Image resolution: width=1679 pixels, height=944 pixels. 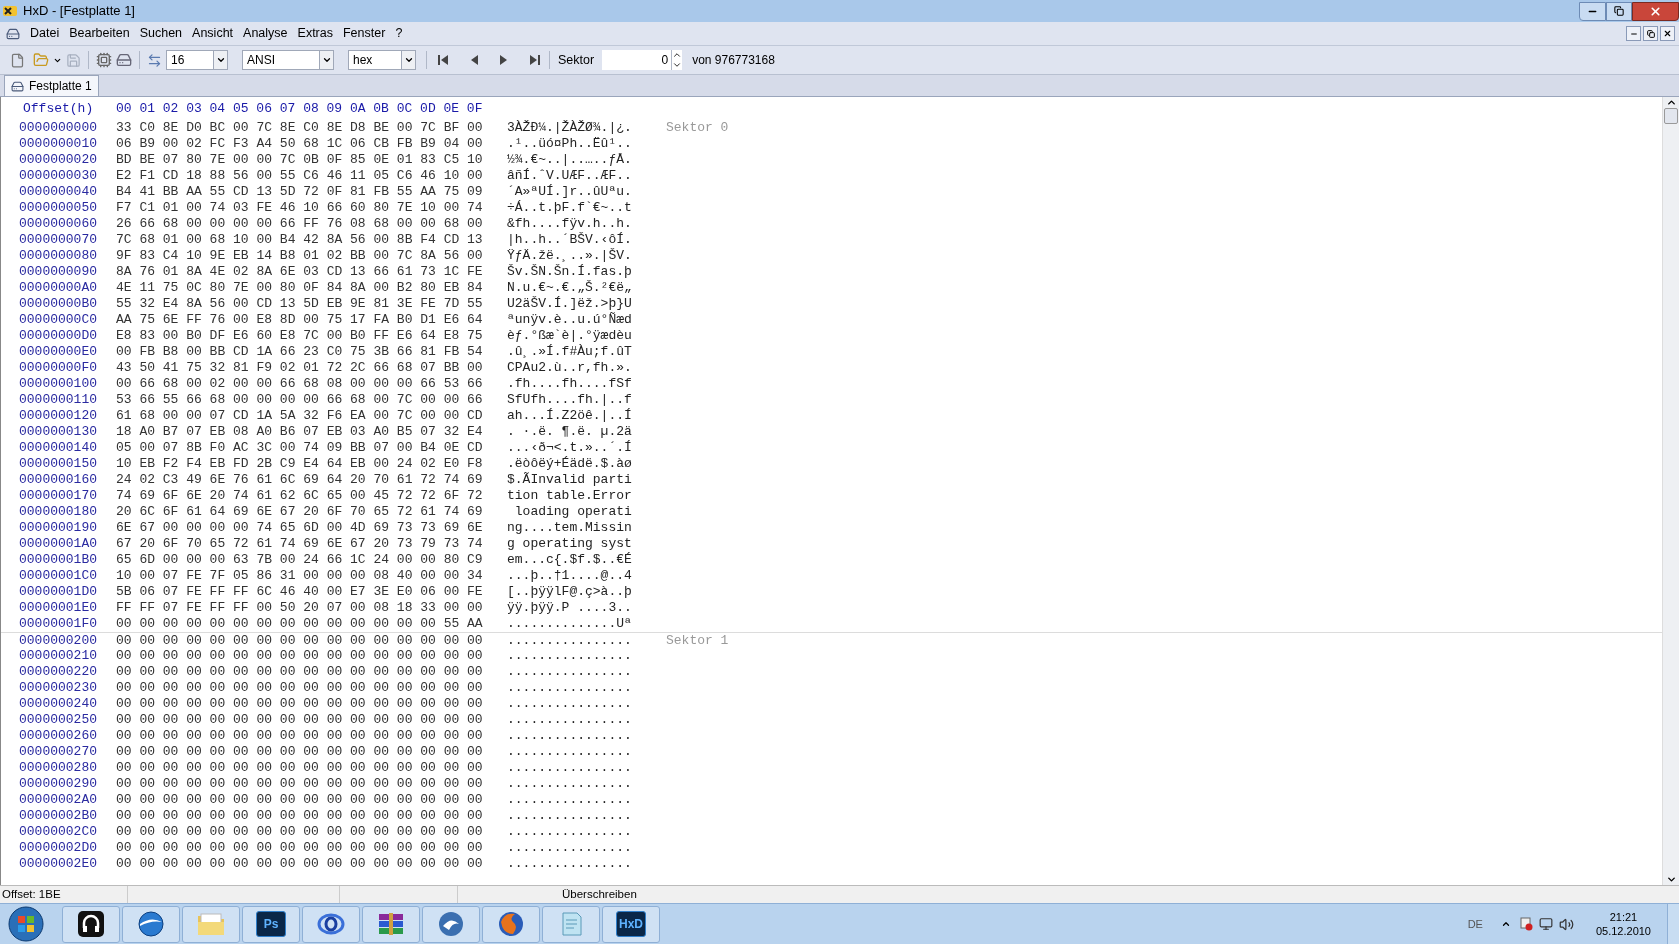 What do you see at coordinates (58, 688) in the screenshot?
I see `offset-cell-text: 0000000230` at bounding box center [58, 688].